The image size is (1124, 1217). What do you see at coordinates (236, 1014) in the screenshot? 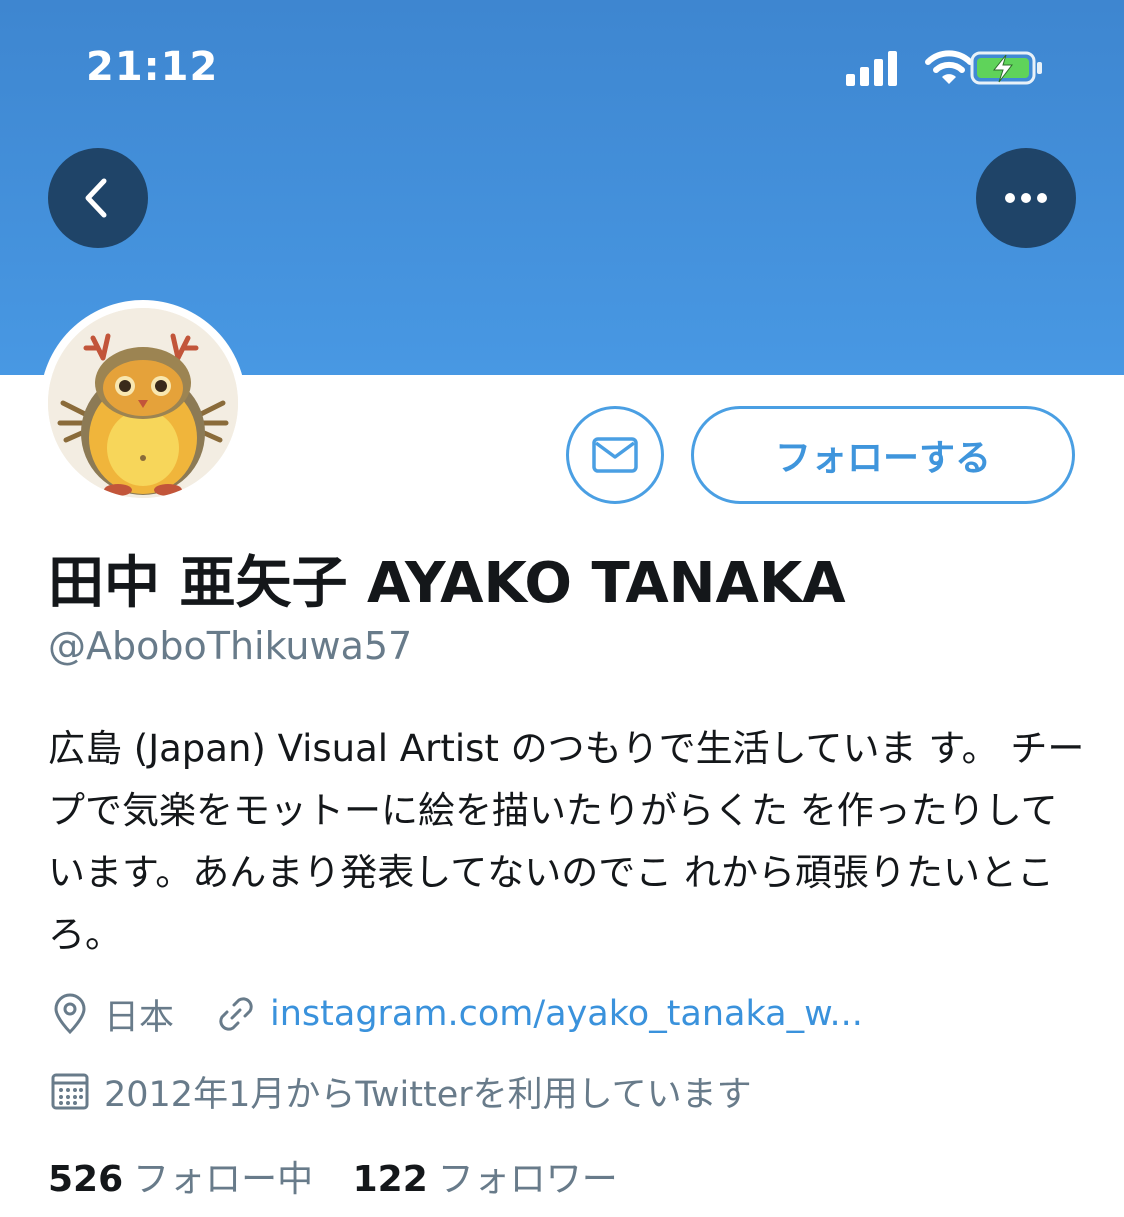
I see `link-icon` at bounding box center [236, 1014].